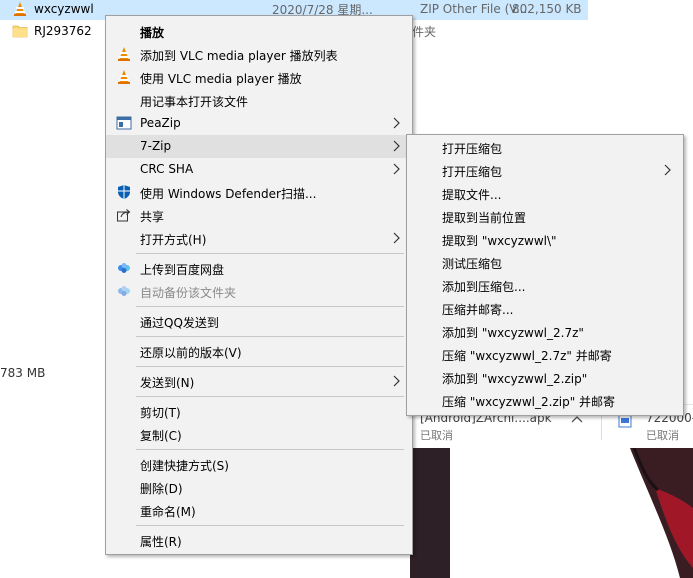 This screenshot has height=578, width=693. I want to click on submenu-item-open-archive: 打开压缩包, so click(545, 147).